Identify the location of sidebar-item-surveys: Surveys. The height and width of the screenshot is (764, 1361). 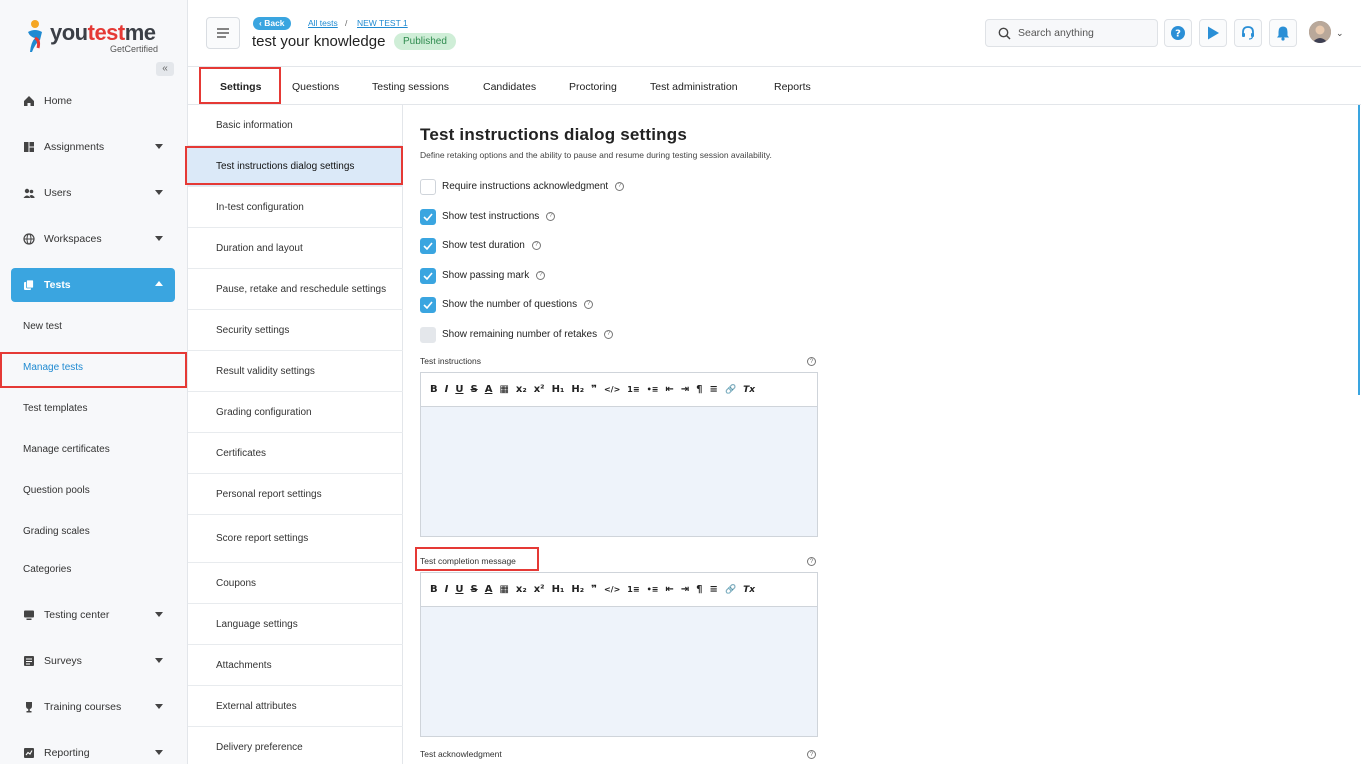
(93, 661).